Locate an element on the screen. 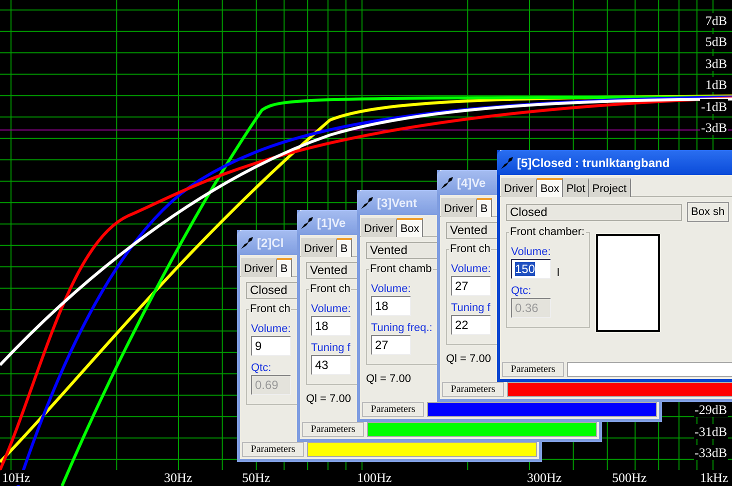 This screenshot has width=732, height=486. box-shape-button: Box sh is located at coordinates (708, 212).